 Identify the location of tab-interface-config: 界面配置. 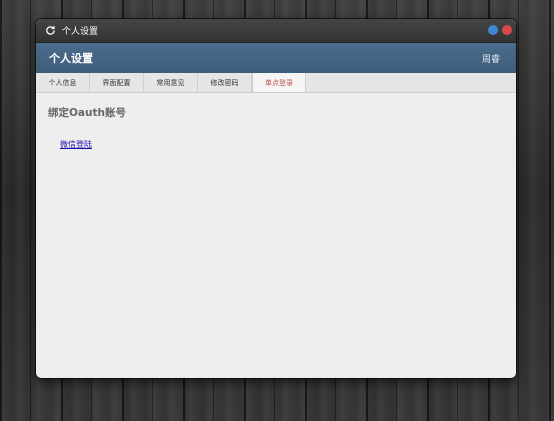
(117, 82).